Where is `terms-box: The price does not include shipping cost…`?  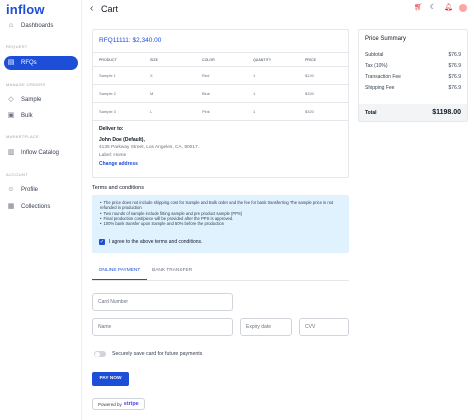
terms-box: The price does not include shipping cost… is located at coordinates (220, 224).